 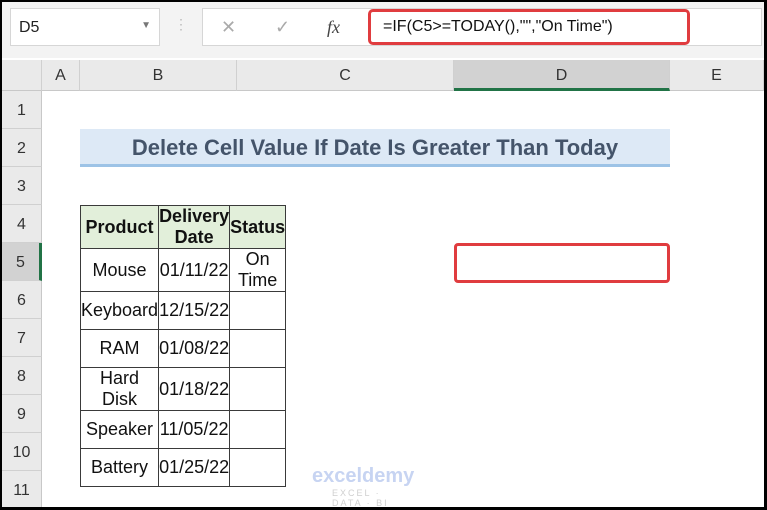 I want to click on row-header-9: 9, so click(x=22, y=414).